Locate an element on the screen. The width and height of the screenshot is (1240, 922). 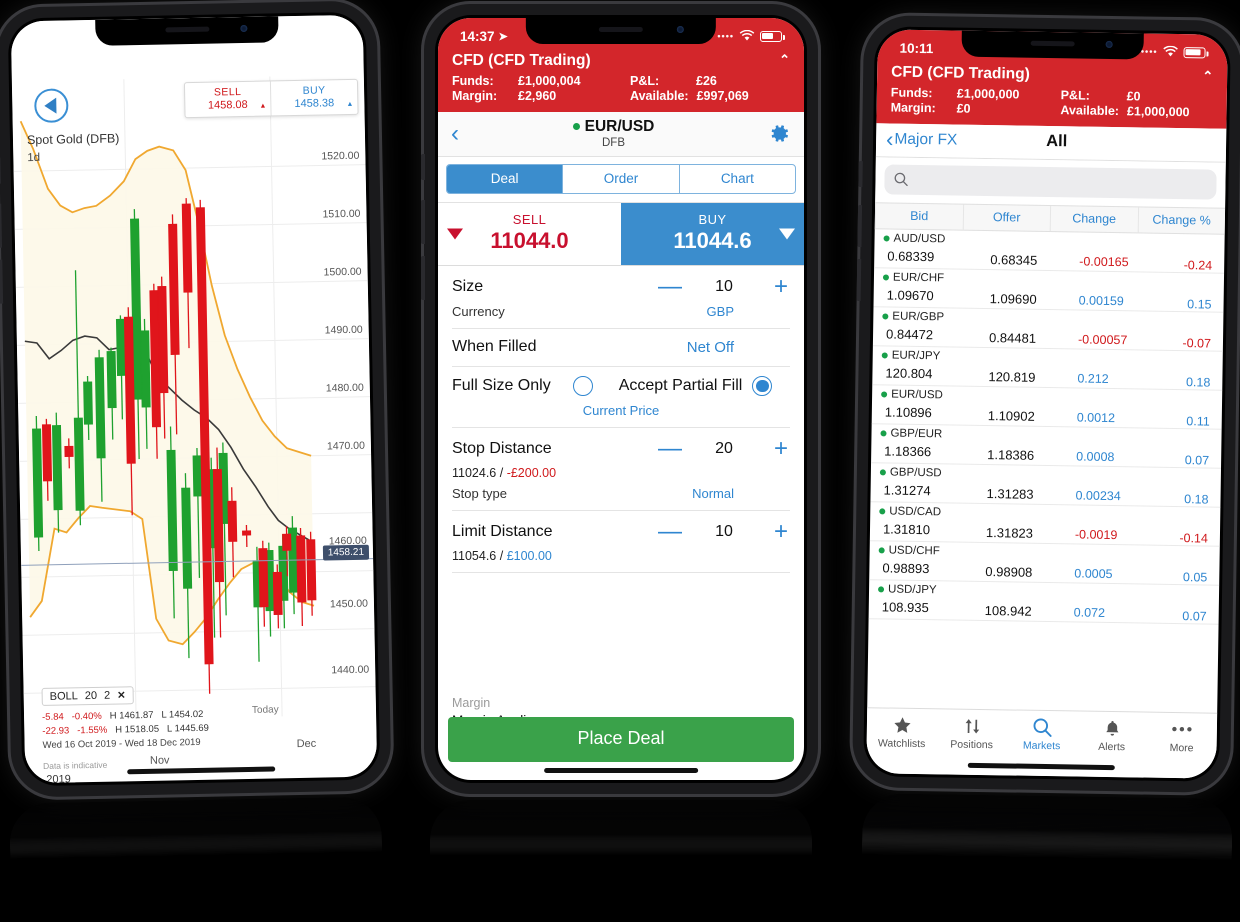
stop-value: 20 is located at coordinates (724, 449).